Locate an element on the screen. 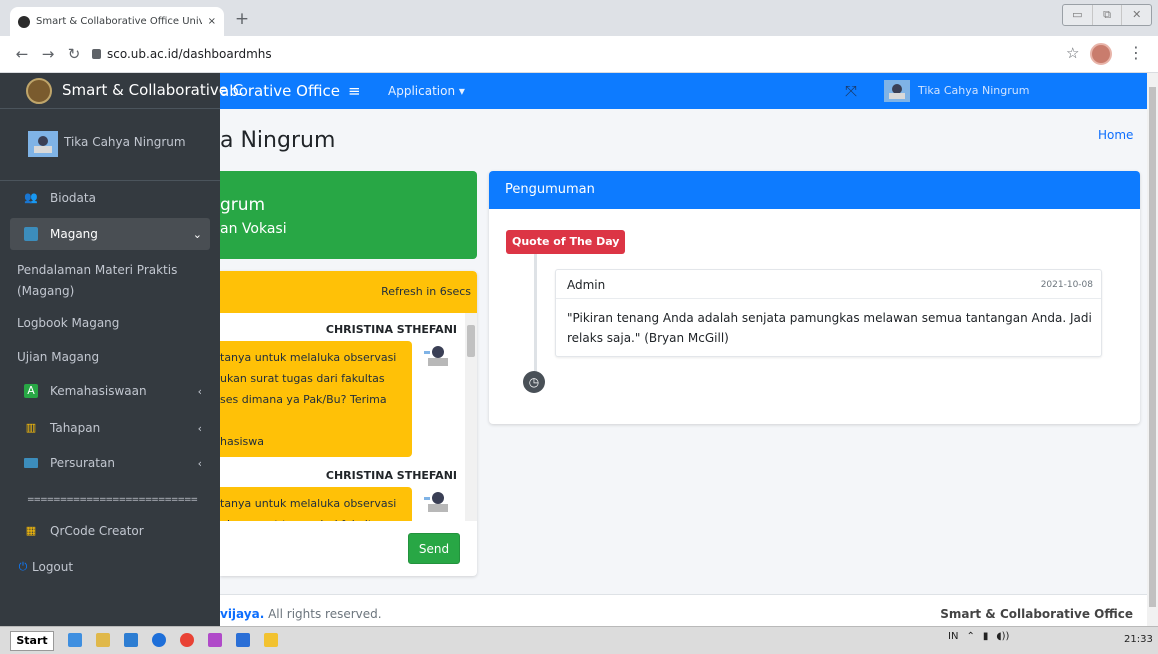  edge-icon is located at coordinates (159, 640).